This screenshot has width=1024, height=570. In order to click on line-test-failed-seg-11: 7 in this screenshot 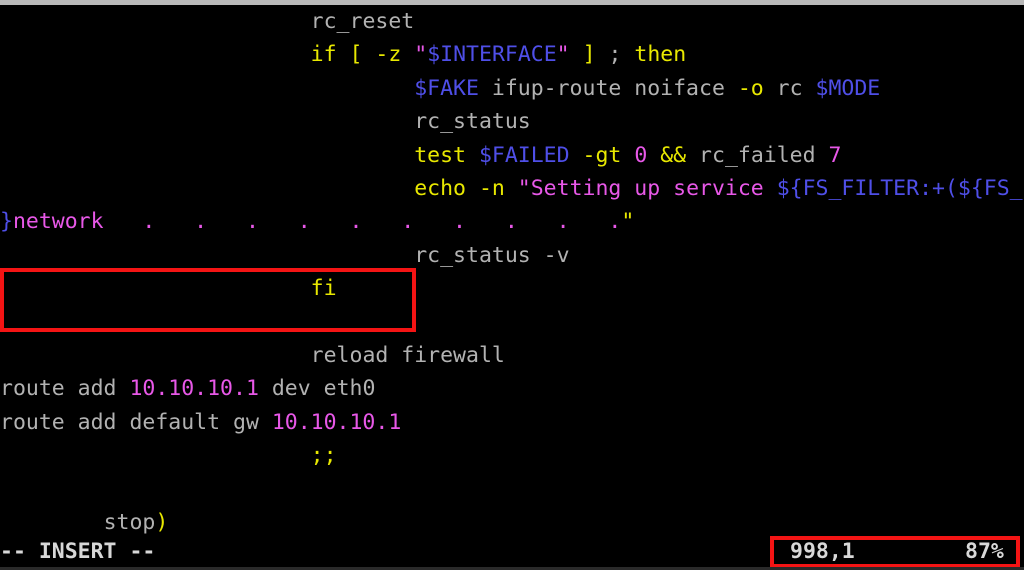, I will do `click(835, 155)`.